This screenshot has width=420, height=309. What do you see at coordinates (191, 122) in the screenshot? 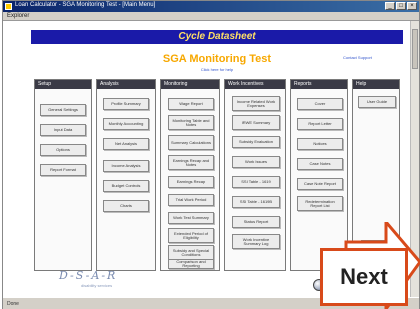
I see `menu-button: Monitoring Table and Notes` at bounding box center [191, 122].